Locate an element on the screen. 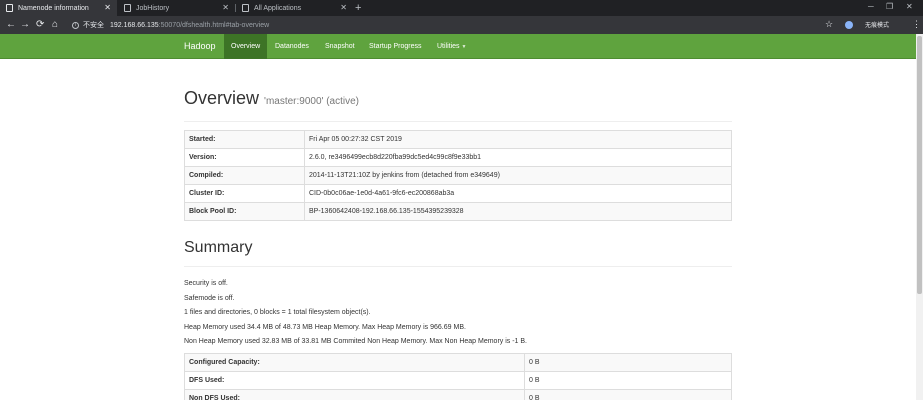 Image resolution: width=923 pixels, height=400 pixels. row-label: Block Pool ID: is located at coordinates (244, 211).